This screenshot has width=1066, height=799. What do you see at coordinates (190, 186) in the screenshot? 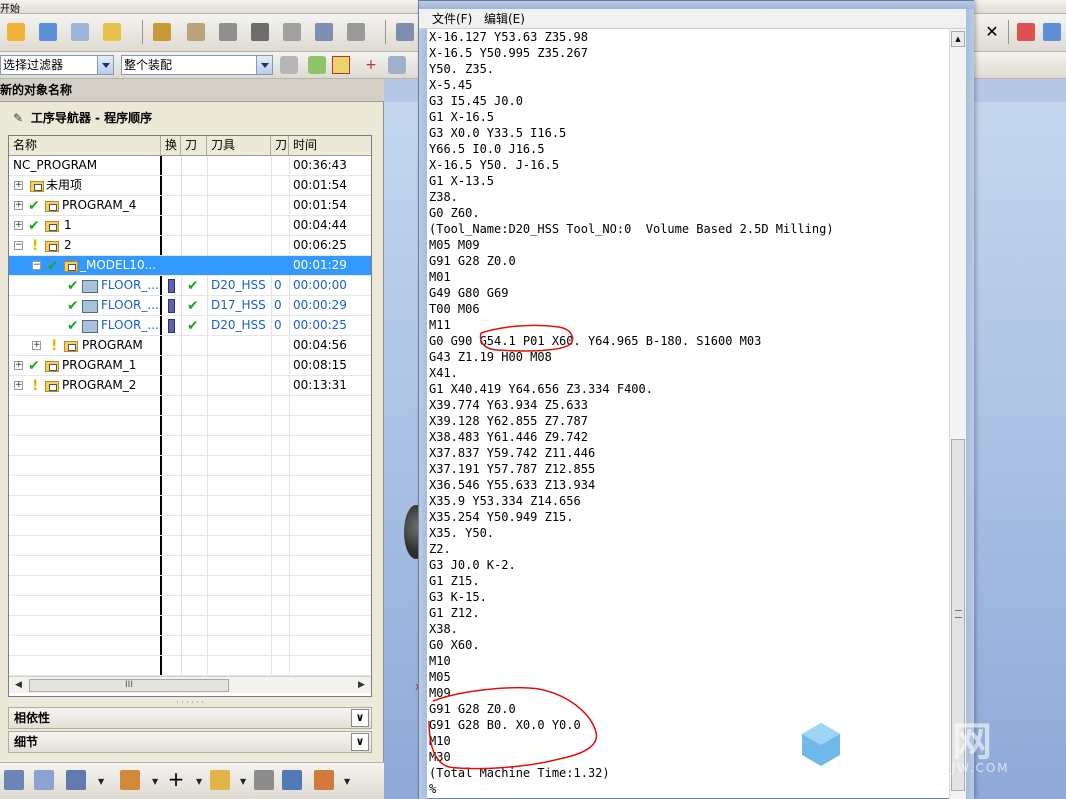
I see `tree-row-unused: + 未用项 00:01:54` at bounding box center [190, 186].